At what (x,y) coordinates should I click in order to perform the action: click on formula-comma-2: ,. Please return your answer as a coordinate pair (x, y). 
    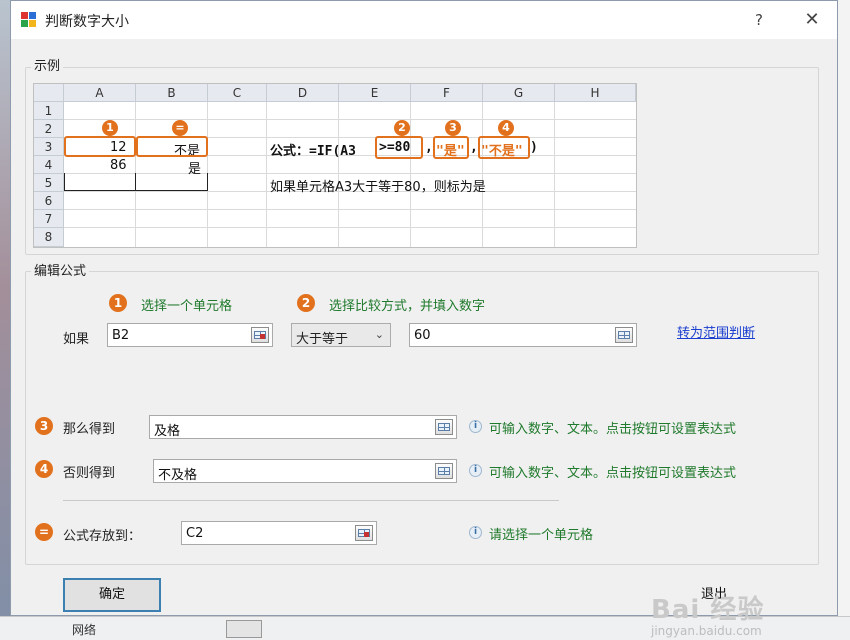
    Looking at the image, I should click on (474, 147).